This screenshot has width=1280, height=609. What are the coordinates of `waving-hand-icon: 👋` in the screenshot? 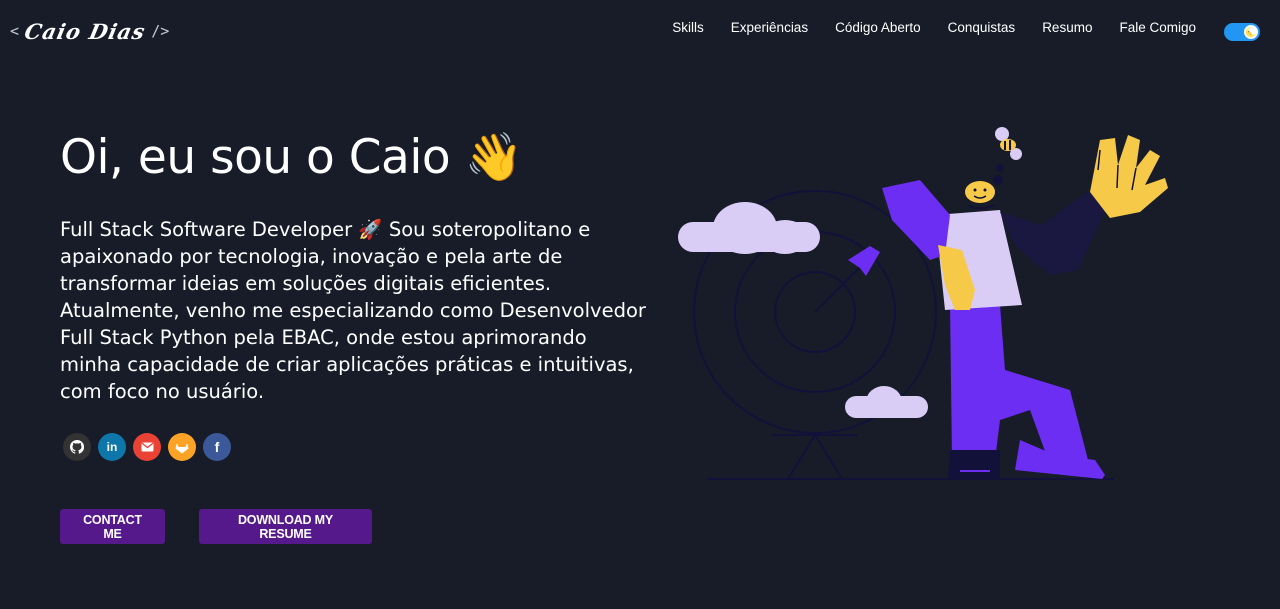 It's located at (494, 157).